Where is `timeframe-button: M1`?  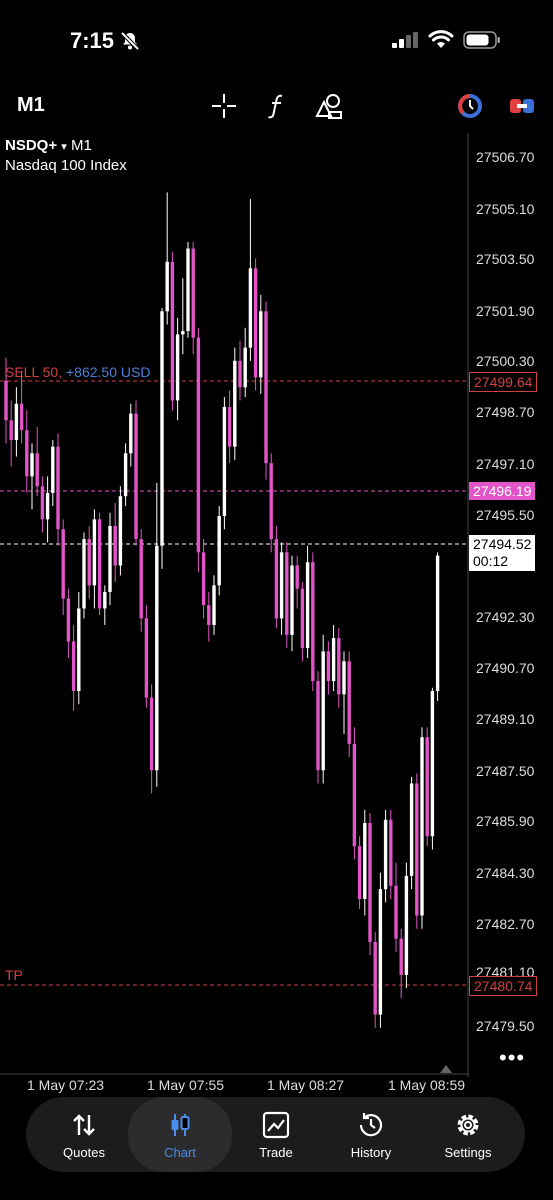 timeframe-button: M1 is located at coordinates (31, 105).